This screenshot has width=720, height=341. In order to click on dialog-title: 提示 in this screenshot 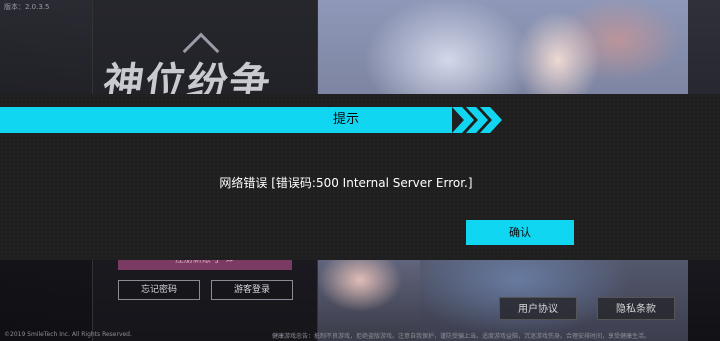, I will do `click(345, 119)`.